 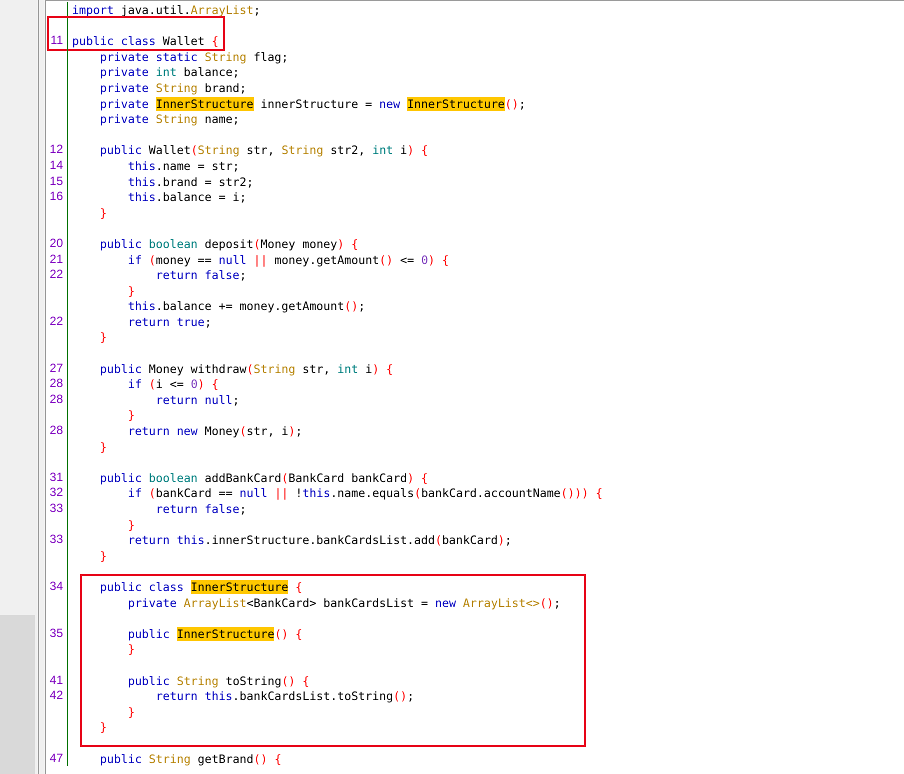 What do you see at coordinates (56, 680) in the screenshot?
I see `line-number: 41` at bounding box center [56, 680].